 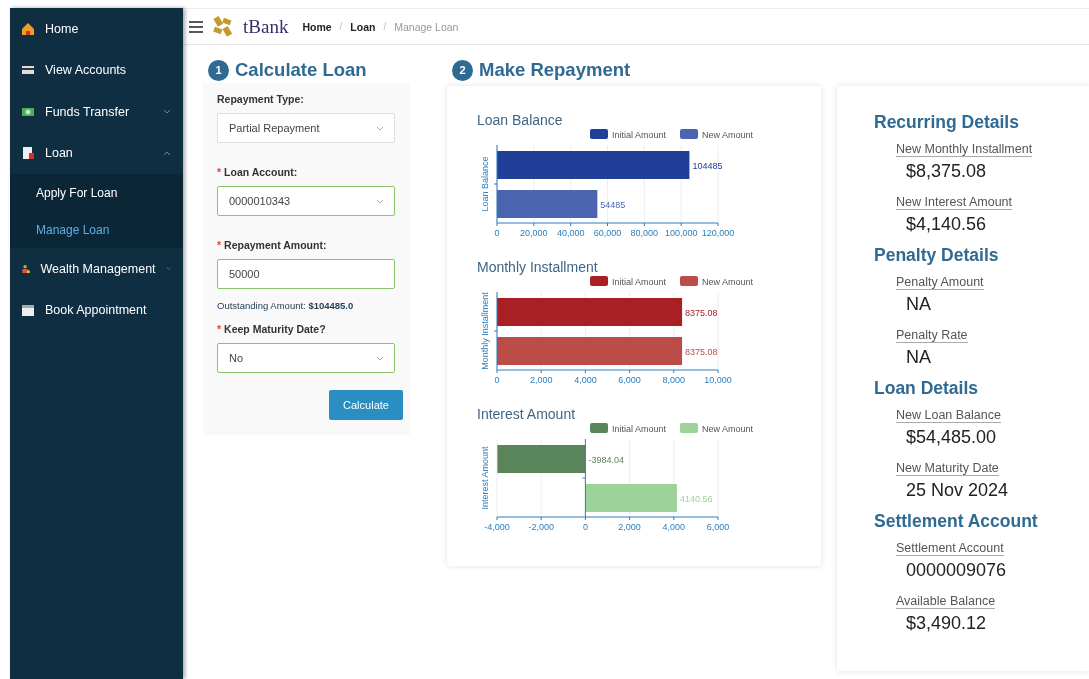 What do you see at coordinates (956, 521) in the screenshot?
I see `details-heading: Settlement Account` at bounding box center [956, 521].